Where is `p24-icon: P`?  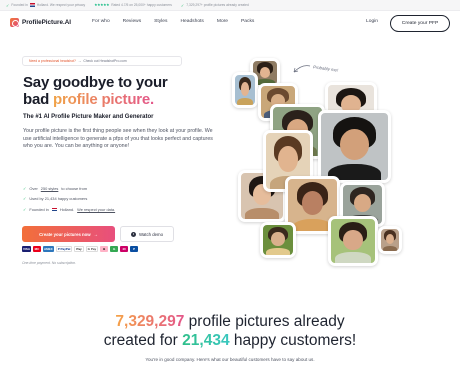
p24-icon: P is located at coordinates (134, 249).